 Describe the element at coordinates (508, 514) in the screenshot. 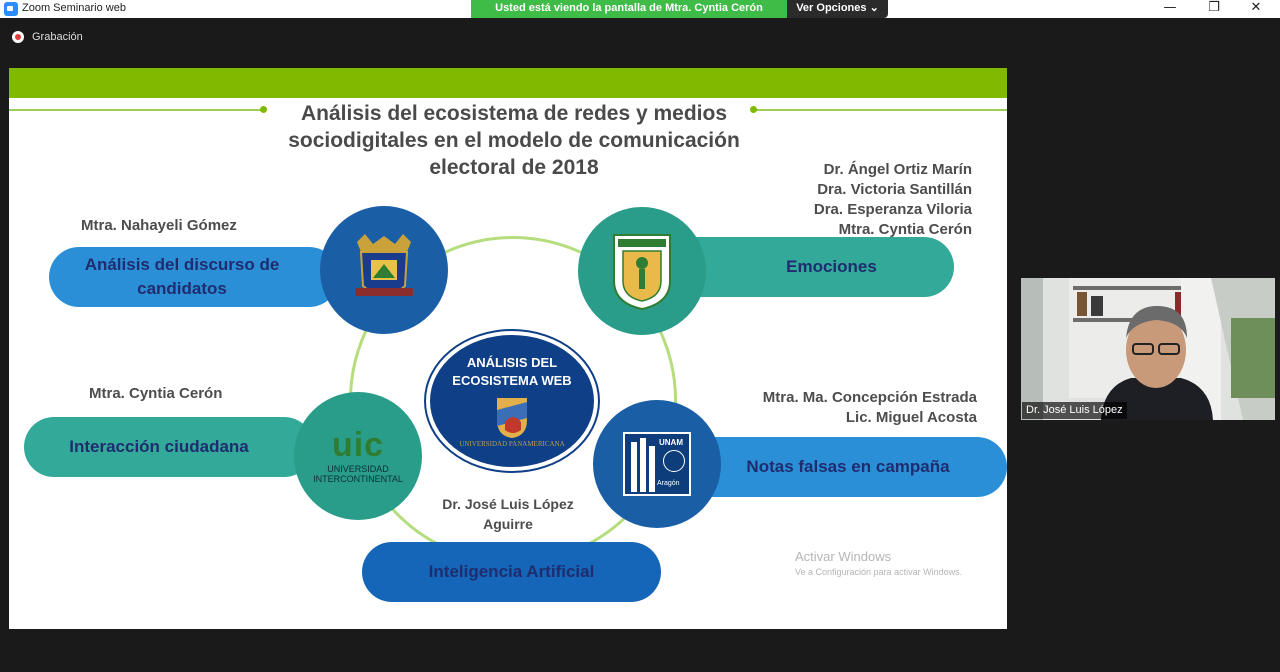

I see `authors-ia: Dr. José Luis López Aguirre` at that location.